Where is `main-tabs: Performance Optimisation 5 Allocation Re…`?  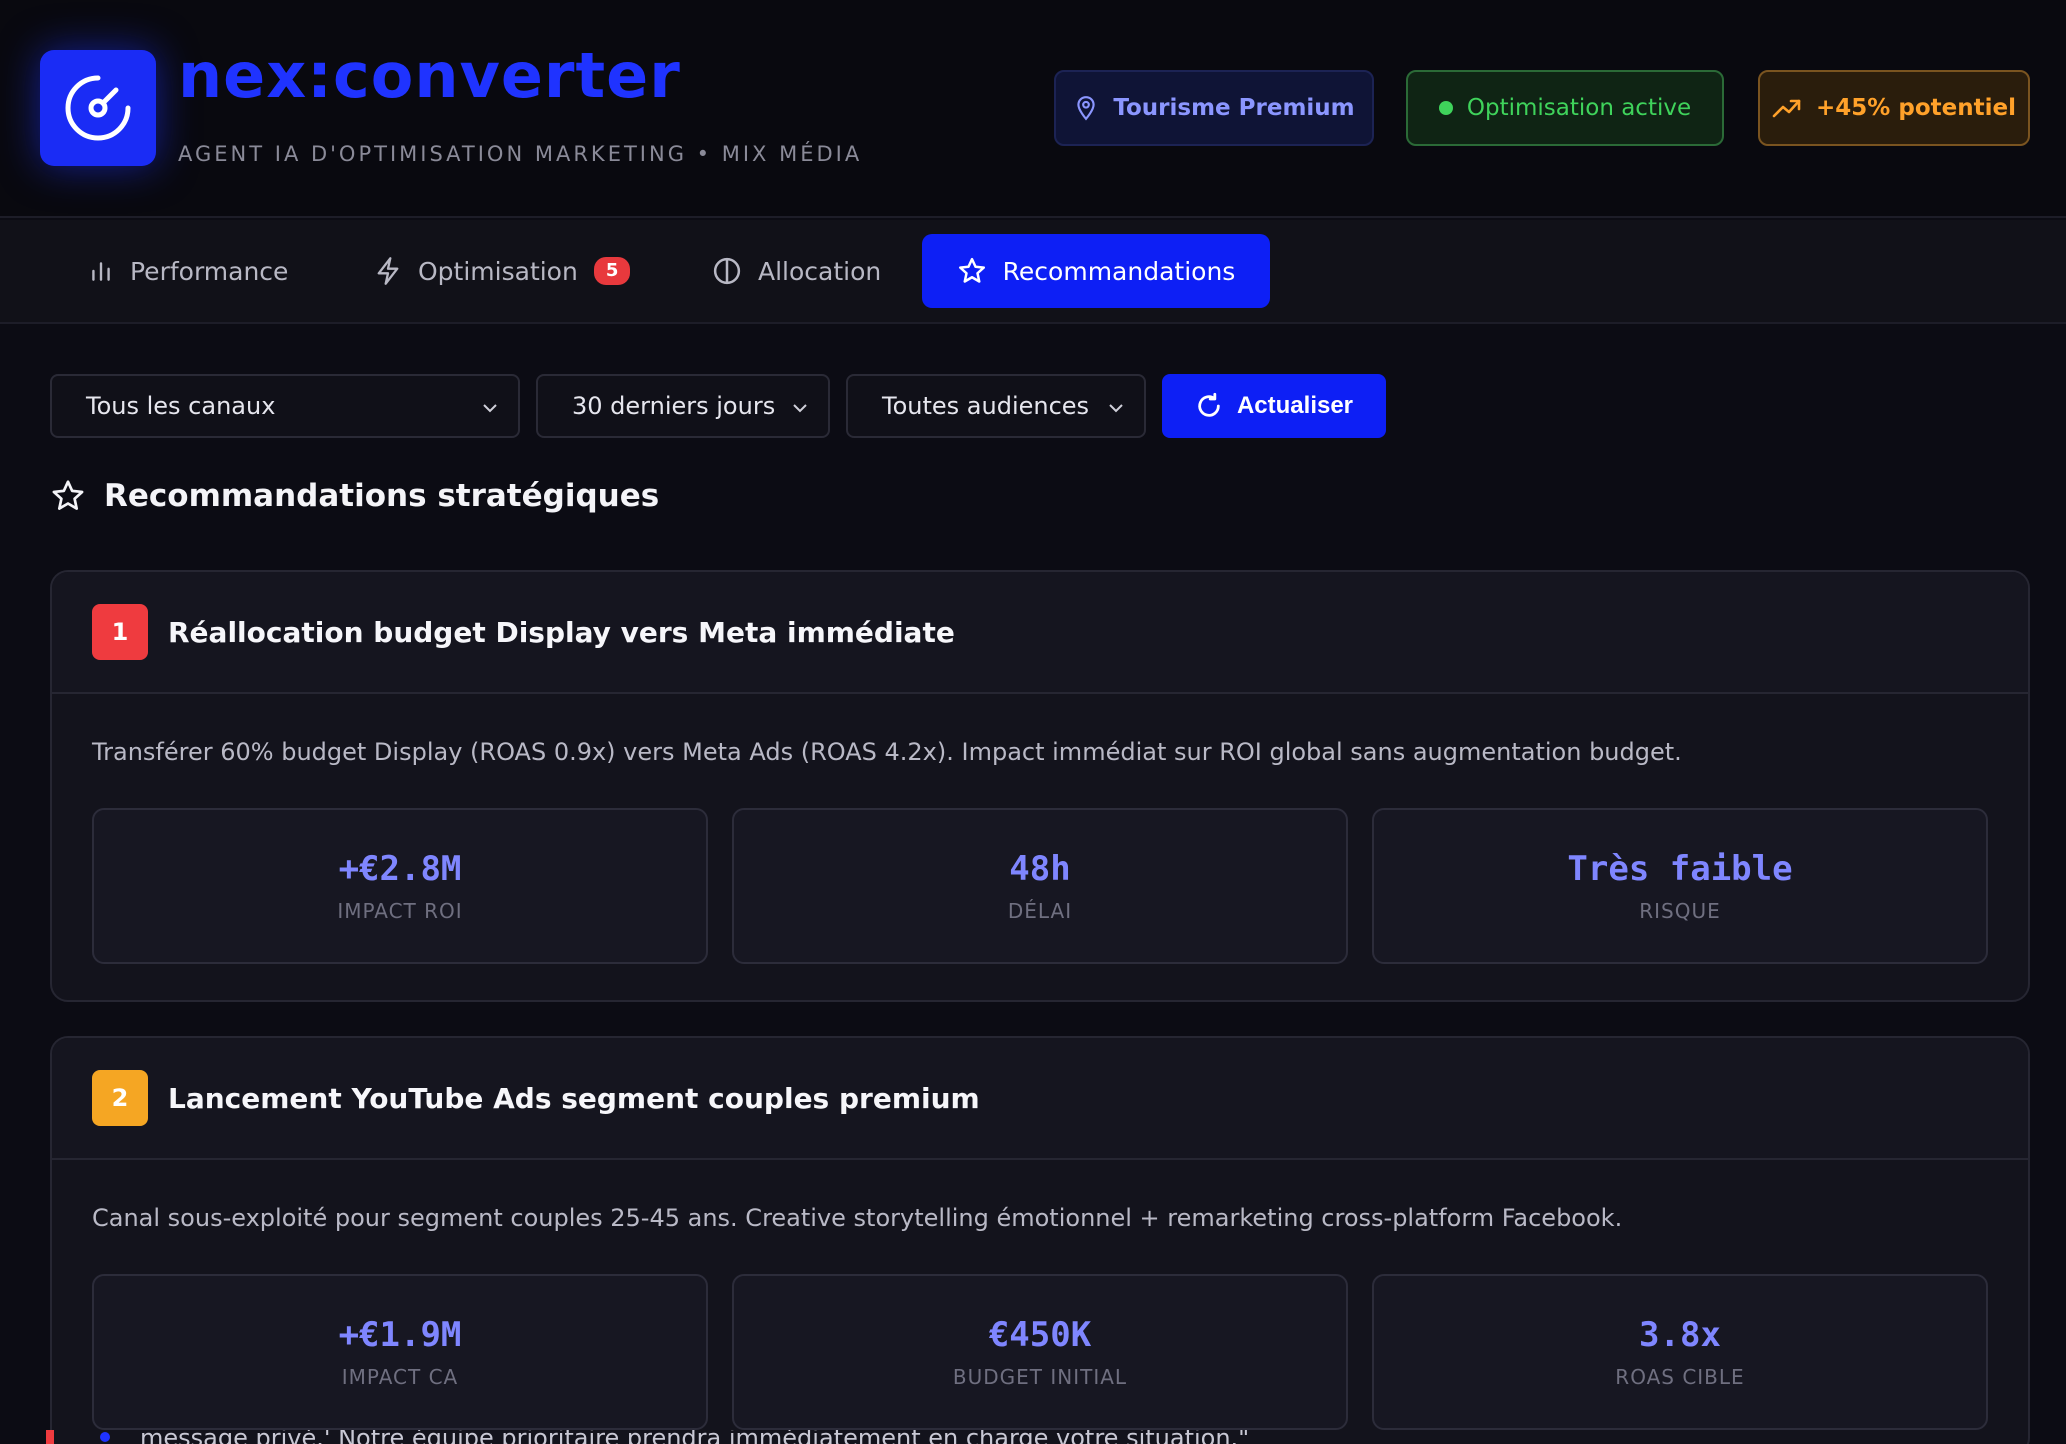
main-tabs: Performance Optimisation 5 Allocation Re… is located at coordinates (1033, 272).